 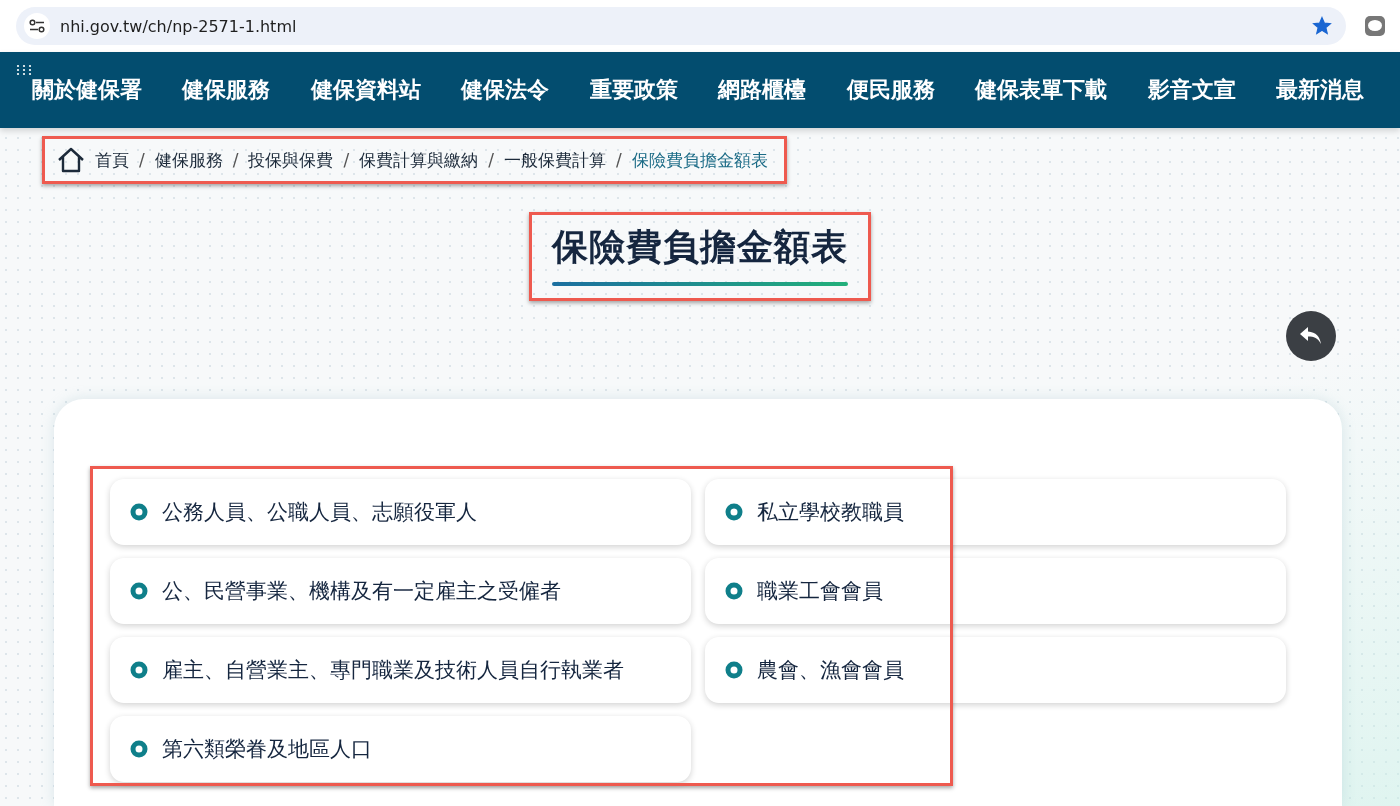 I want to click on category-link: 職業工會會員, so click(x=995, y=591).